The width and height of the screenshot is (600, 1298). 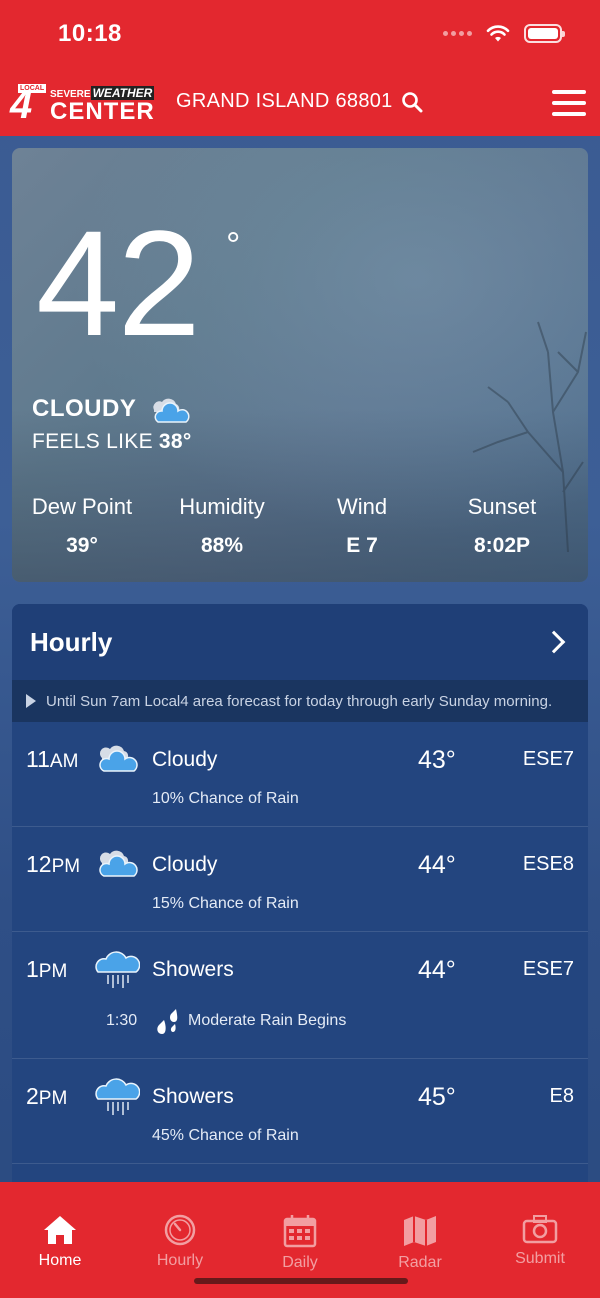 What do you see at coordinates (225, 1135) in the screenshot?
I see `chance-of-rain: 45% Chance of Rain` at bounding box center [225, 1135].